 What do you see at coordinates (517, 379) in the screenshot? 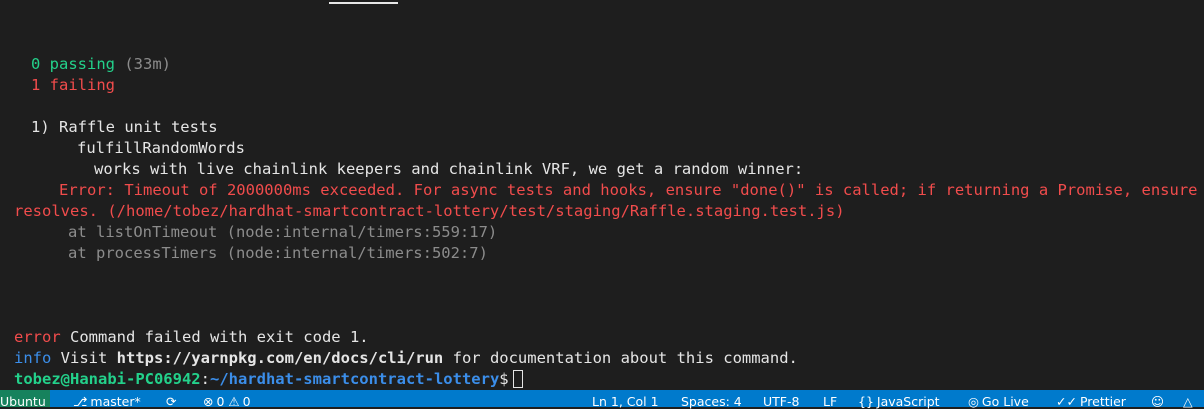
I see `terminal-cursor` at bounding box center [517, 379].